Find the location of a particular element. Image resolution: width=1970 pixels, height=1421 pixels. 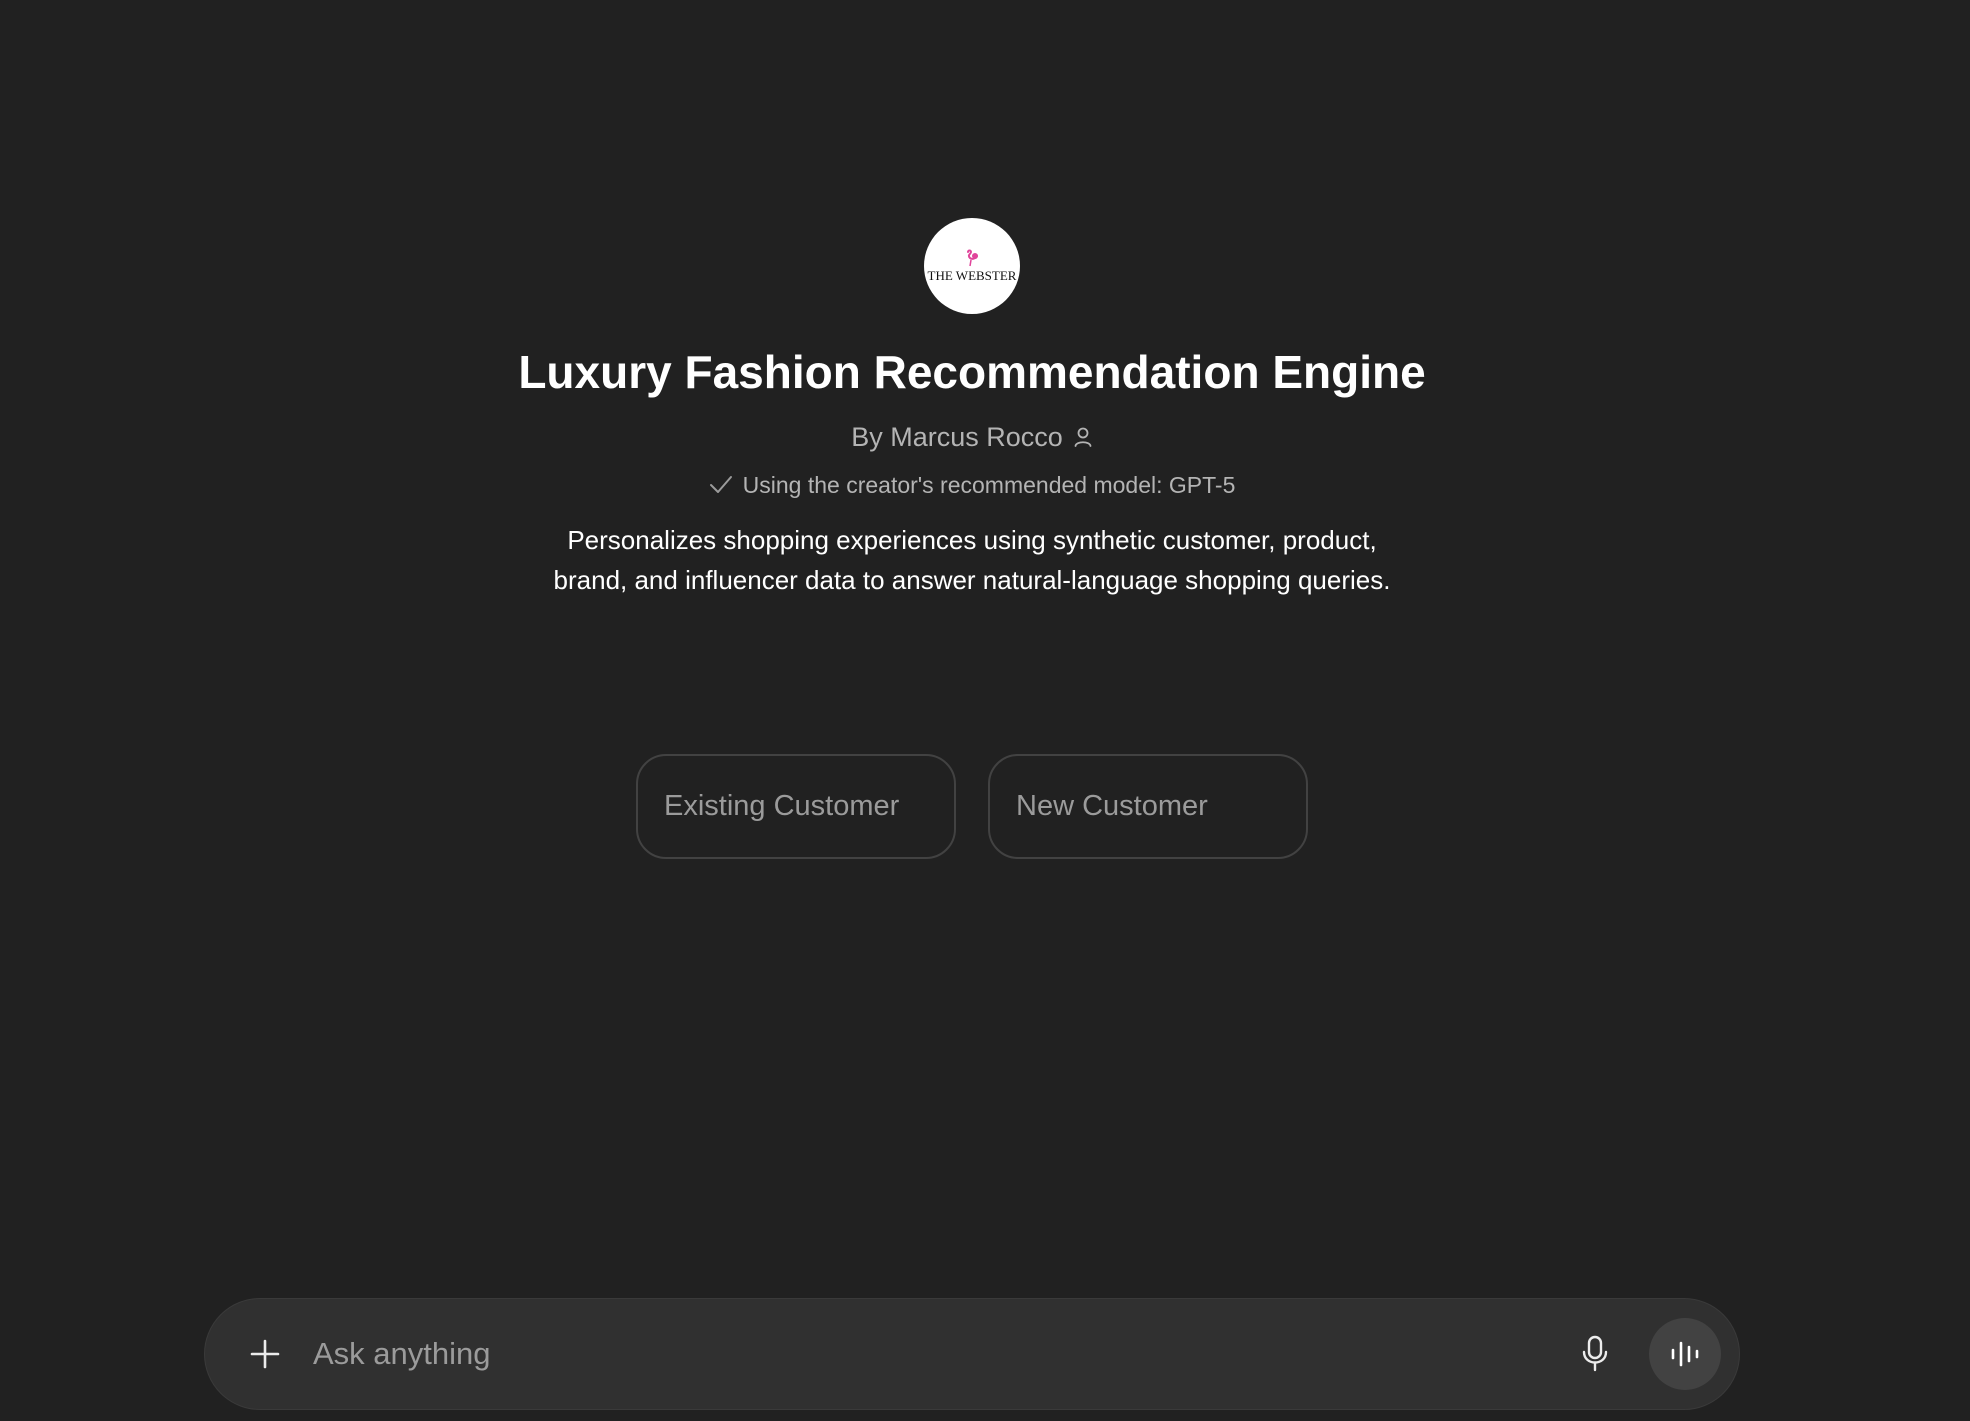

microphone-icon is located at coordinates (1595, 1353).